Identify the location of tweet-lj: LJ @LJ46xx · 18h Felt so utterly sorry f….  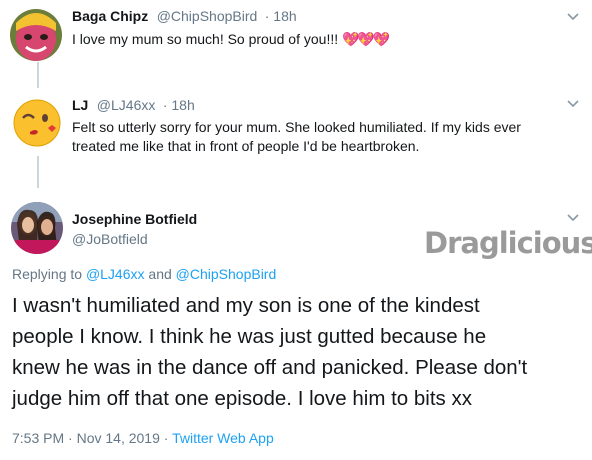
(296, 123).